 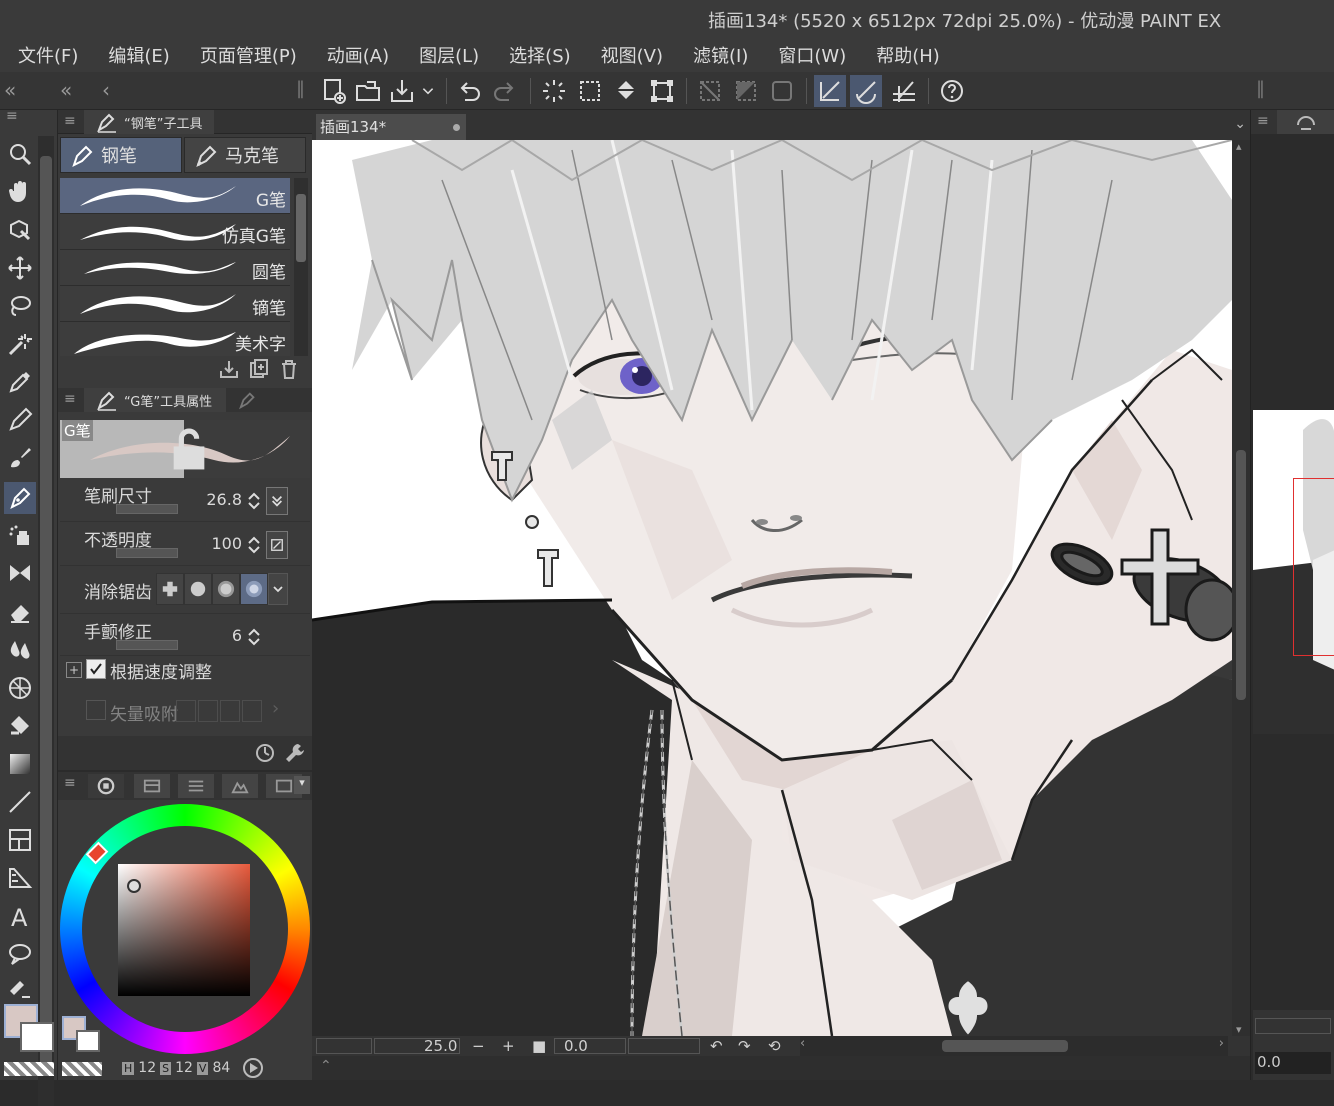 I want to click on menu-window: 窗口(W), so click(x=812, y=55).